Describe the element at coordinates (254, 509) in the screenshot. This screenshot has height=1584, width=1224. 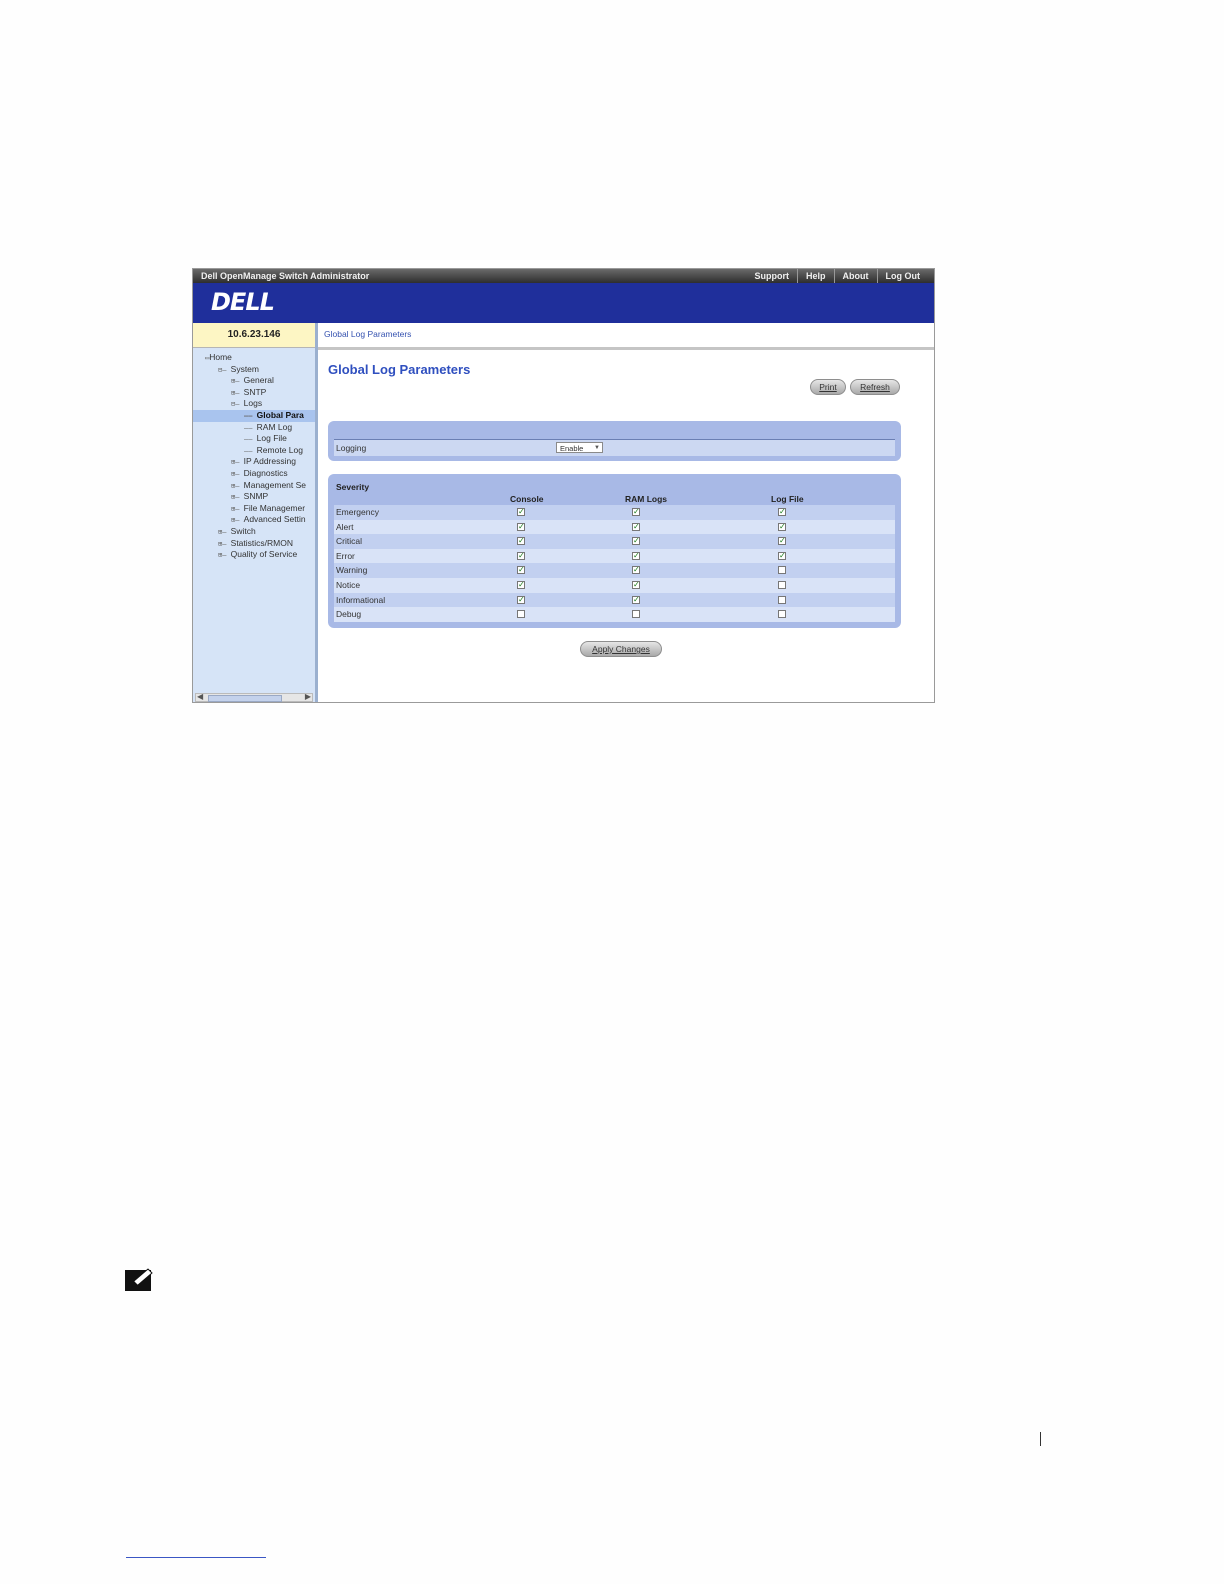
I see `tree-item-file-managemer: ⊞— File Managemer` at that location.